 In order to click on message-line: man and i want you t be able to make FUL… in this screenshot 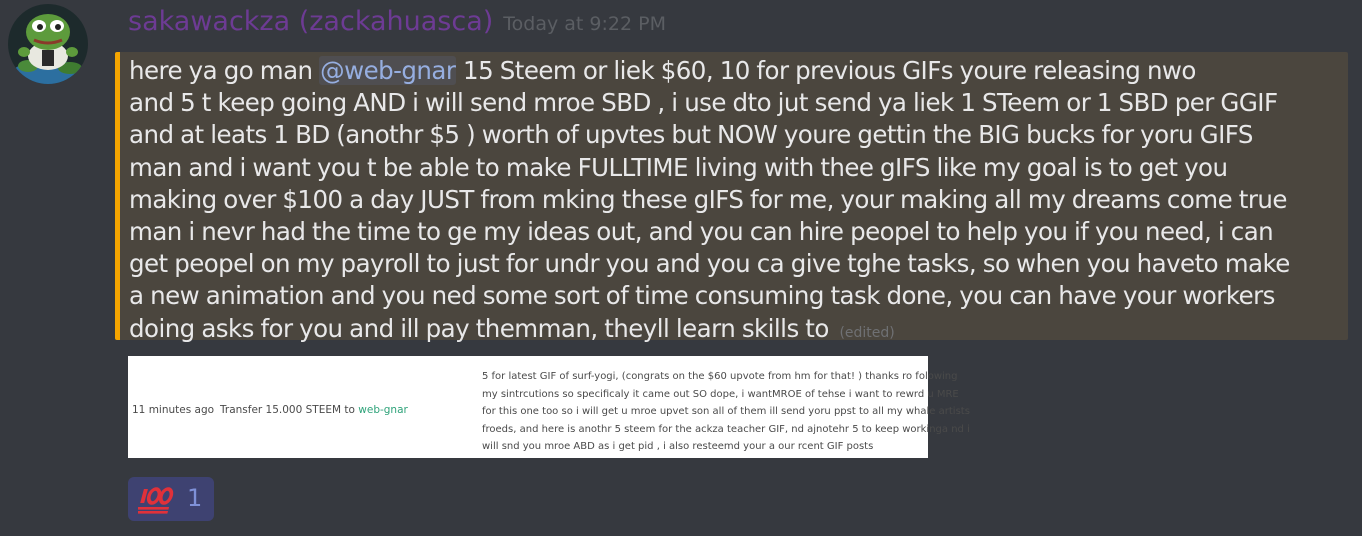, I will do `click(678, 167)`.